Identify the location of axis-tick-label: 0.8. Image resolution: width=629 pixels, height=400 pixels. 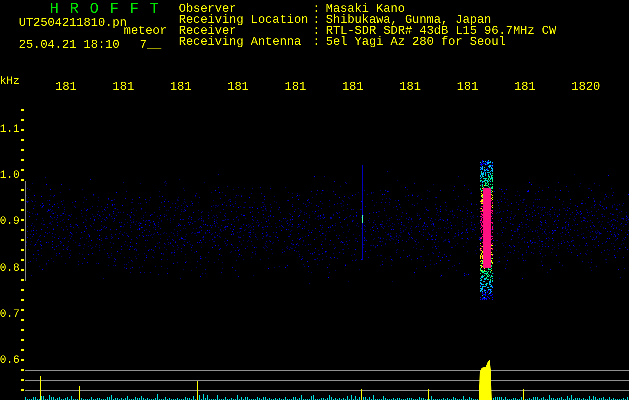
(10, 268).